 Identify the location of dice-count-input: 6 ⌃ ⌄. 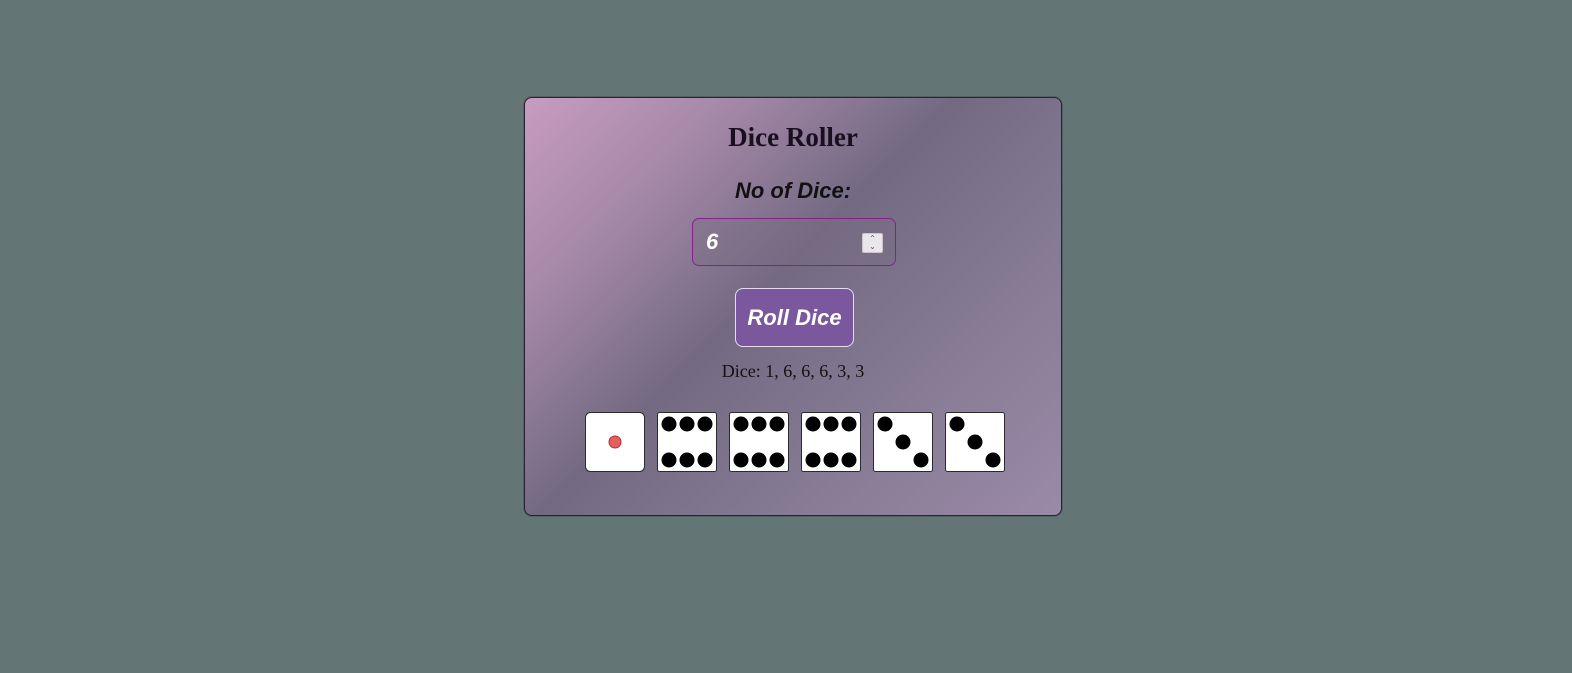
(794, 242).